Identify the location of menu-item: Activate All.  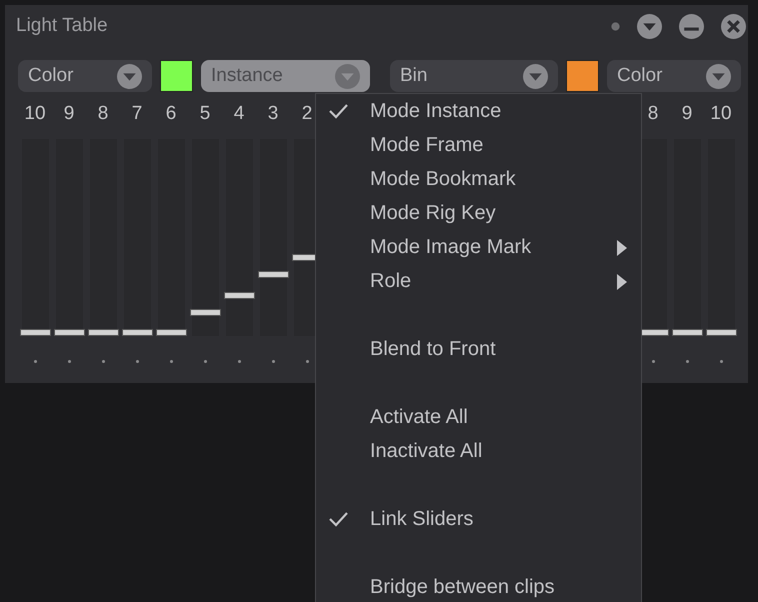
(478, 417).